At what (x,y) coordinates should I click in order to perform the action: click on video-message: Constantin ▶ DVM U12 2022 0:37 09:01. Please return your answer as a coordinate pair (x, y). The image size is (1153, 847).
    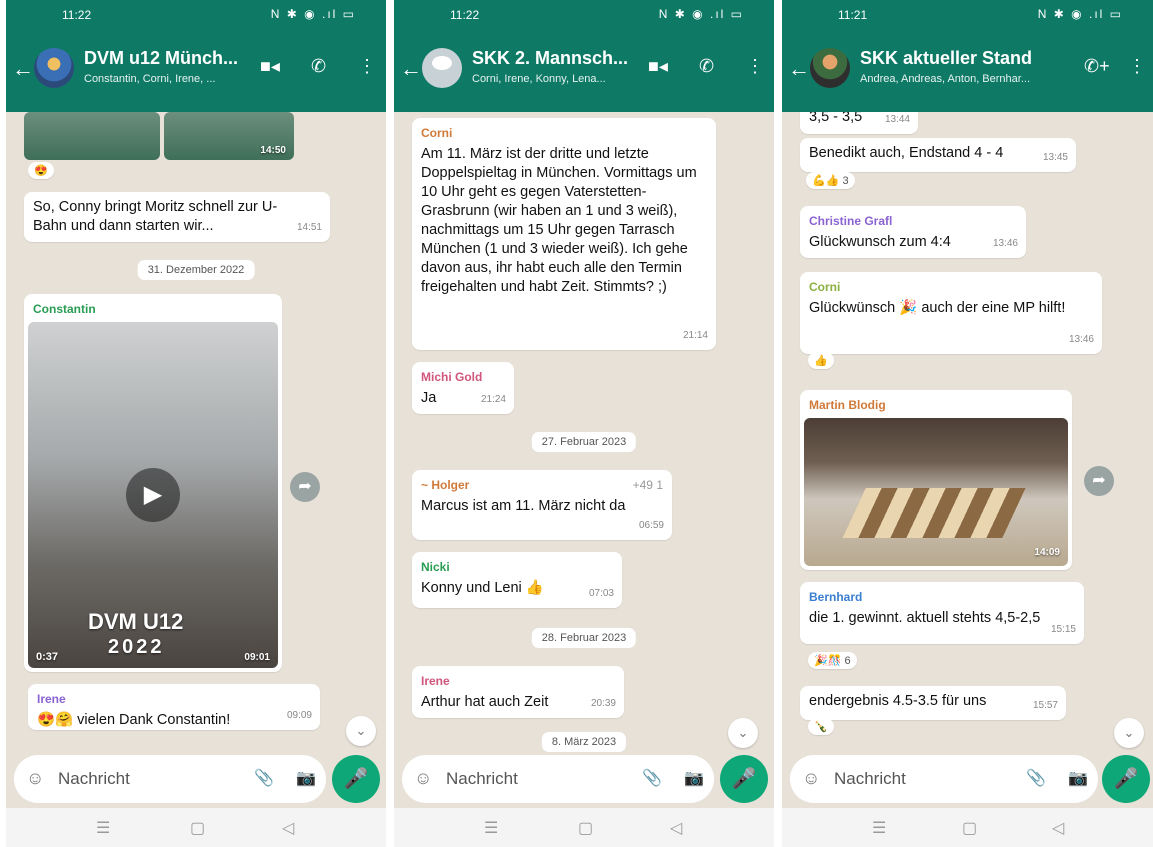
    Looking at the image, I should click on (153, 483).